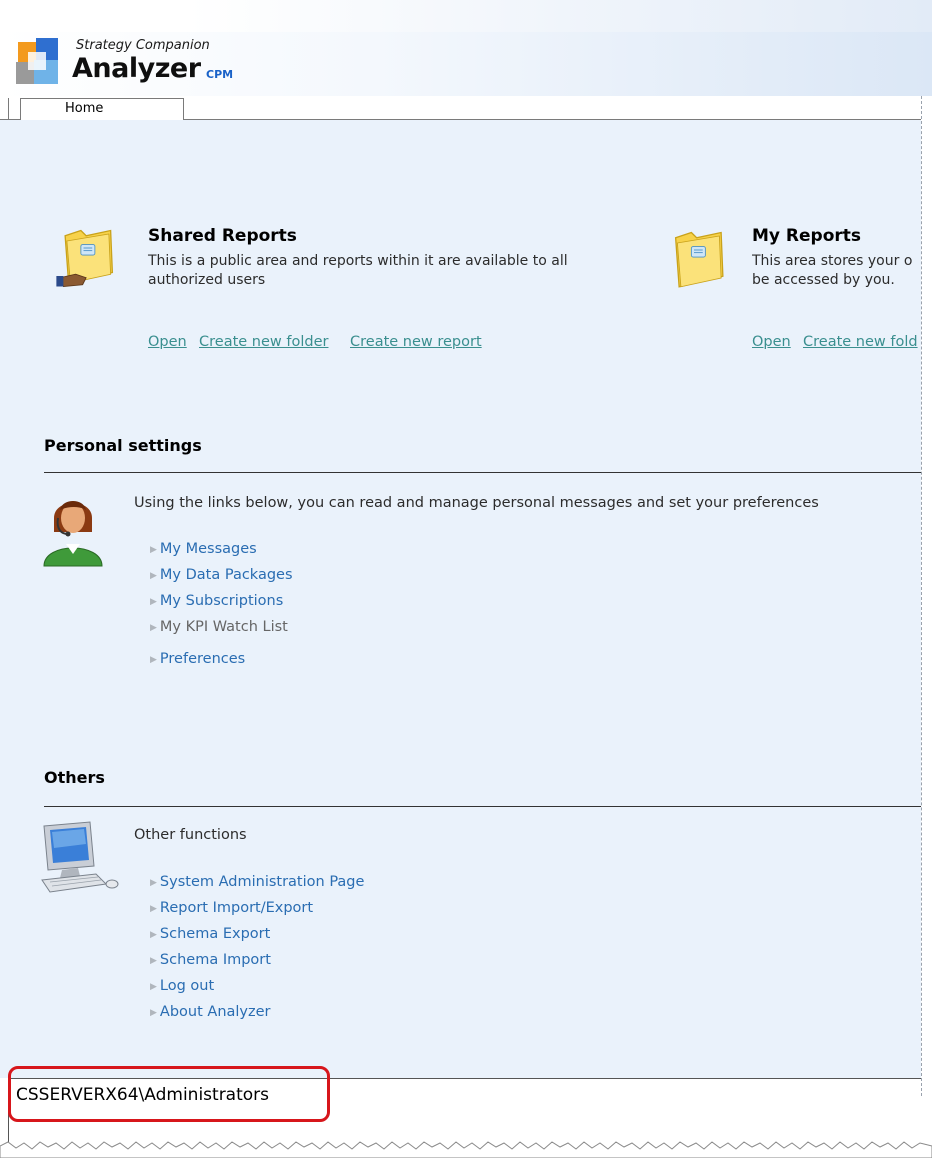 This screenshot has width=932, height=1158. Describe the element at coordinates (263, 342) in the screenshot. I see `shared-reports-create-folder-link: Create new folder` at that location.